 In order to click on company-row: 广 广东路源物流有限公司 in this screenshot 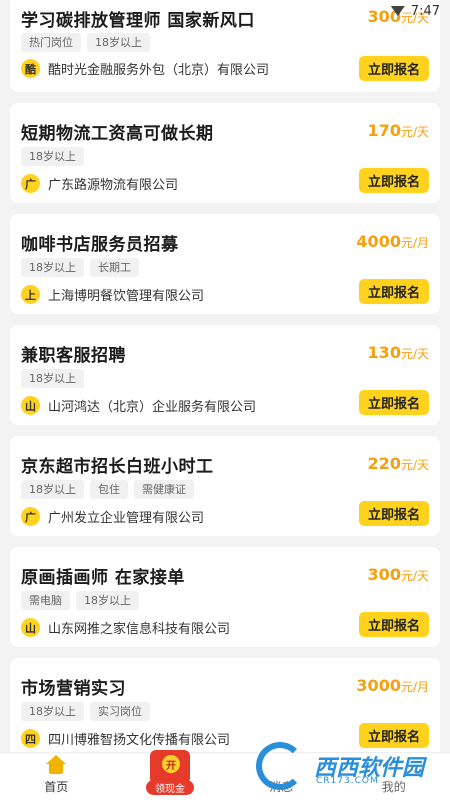, I will do `click(99, 183)`.